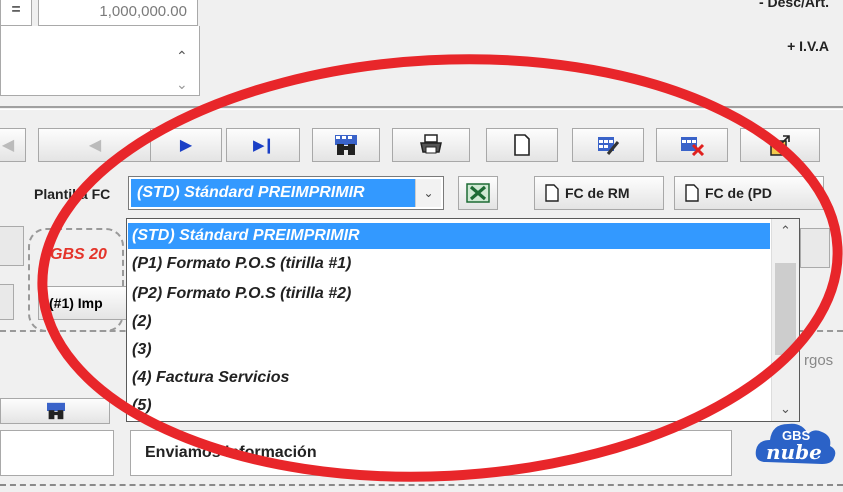 The height and width of the screenshot is (492, 843). I want to click on plantilla-selected-value: (STD) Stándard PREIMPRIMIR, so click(273, 193).